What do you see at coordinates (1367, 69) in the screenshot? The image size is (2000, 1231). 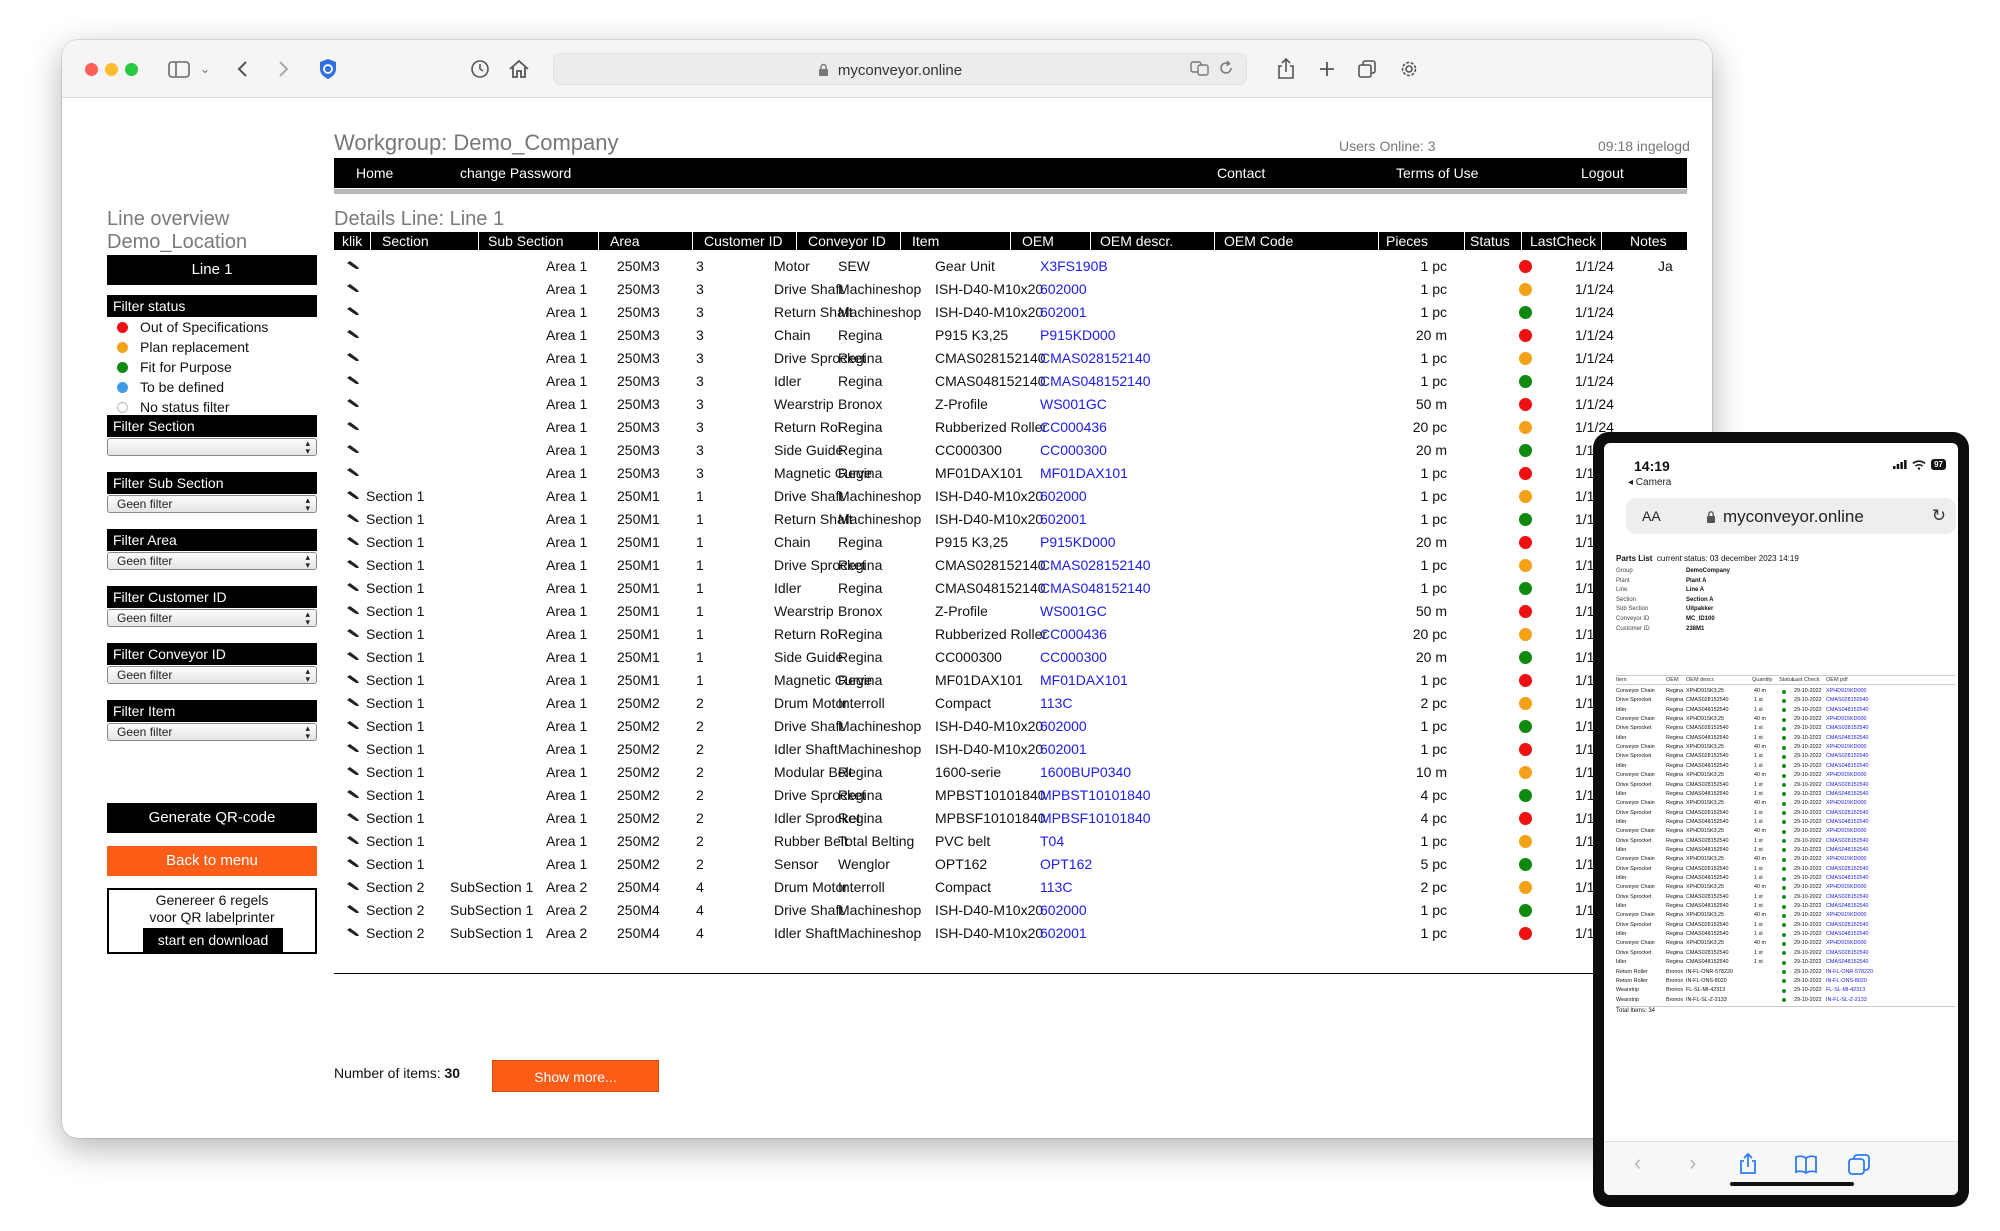 I see `tab-overview-icon` at bounding box center [1367, 69].